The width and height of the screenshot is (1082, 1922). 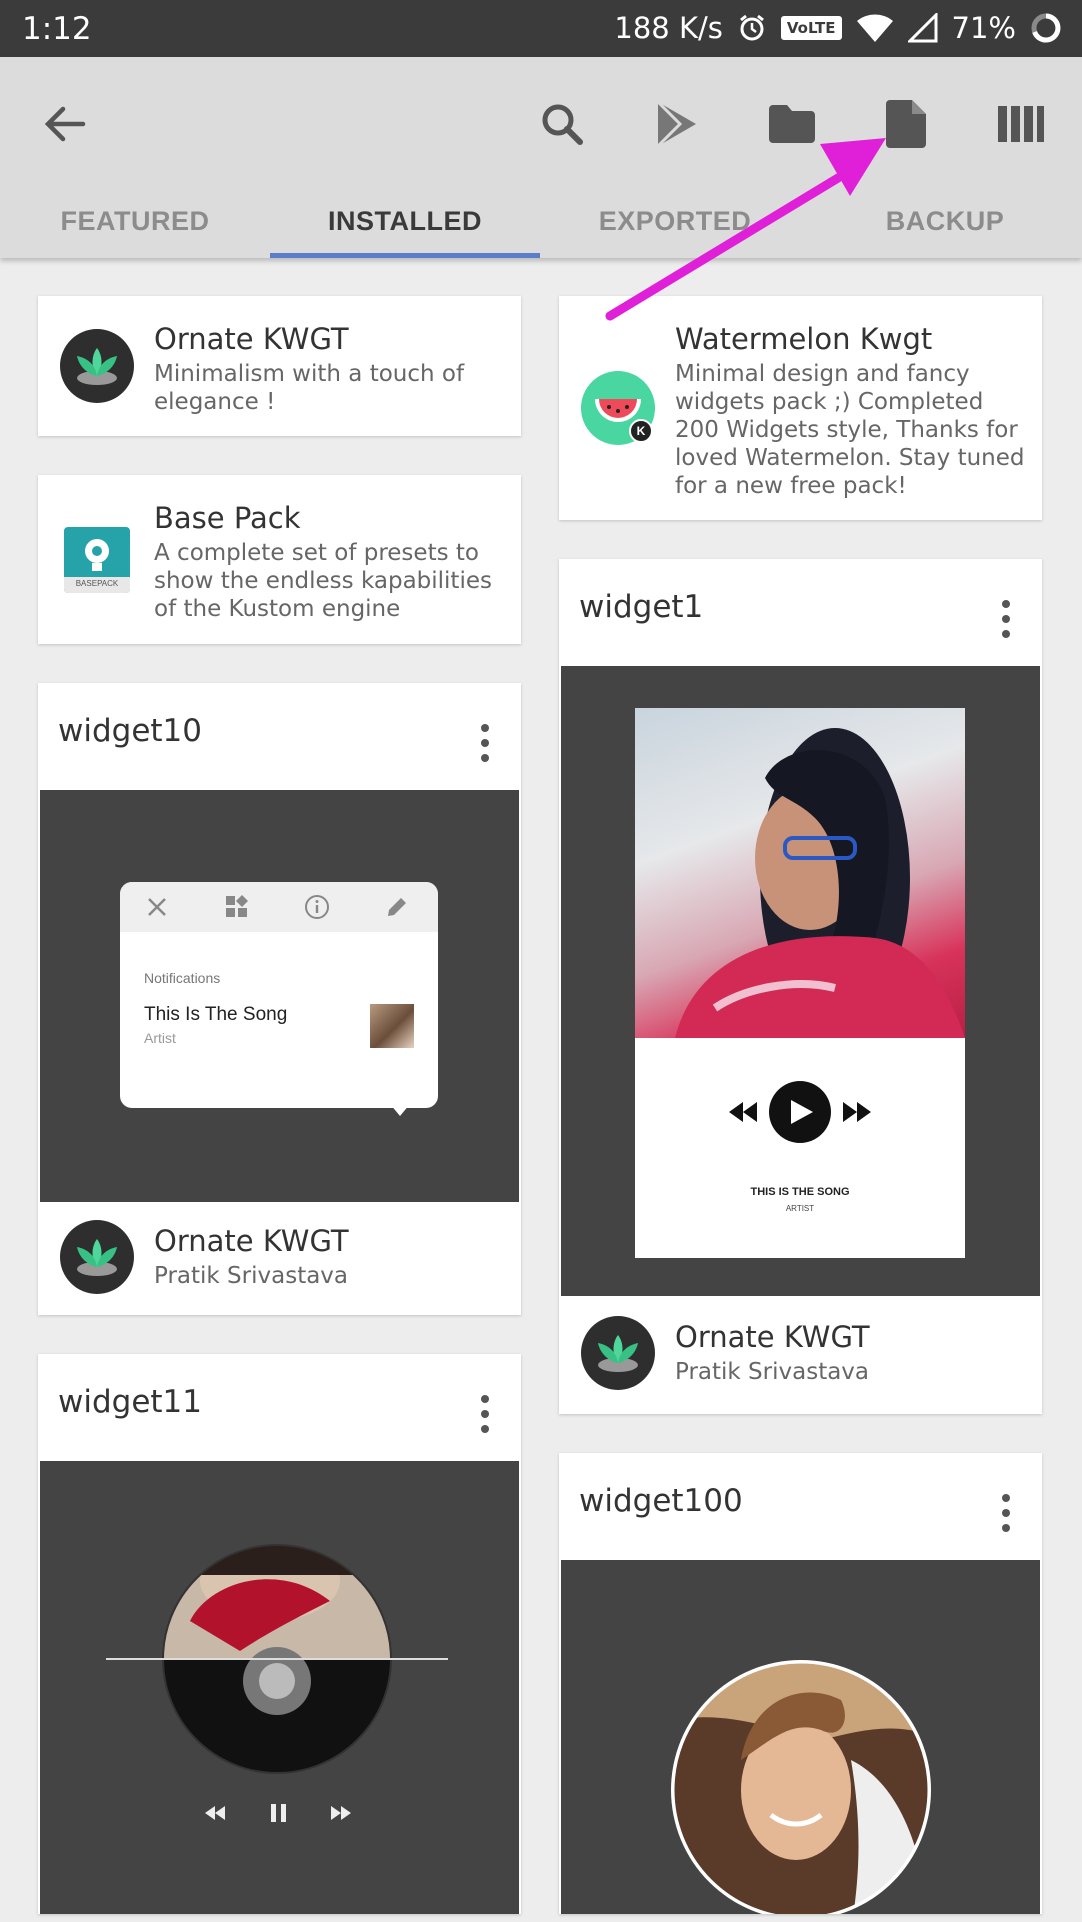 What do you see at coordinates (237, 907) in the screenshot?
I see `widgets-icon` at bounding box center [237, 907].